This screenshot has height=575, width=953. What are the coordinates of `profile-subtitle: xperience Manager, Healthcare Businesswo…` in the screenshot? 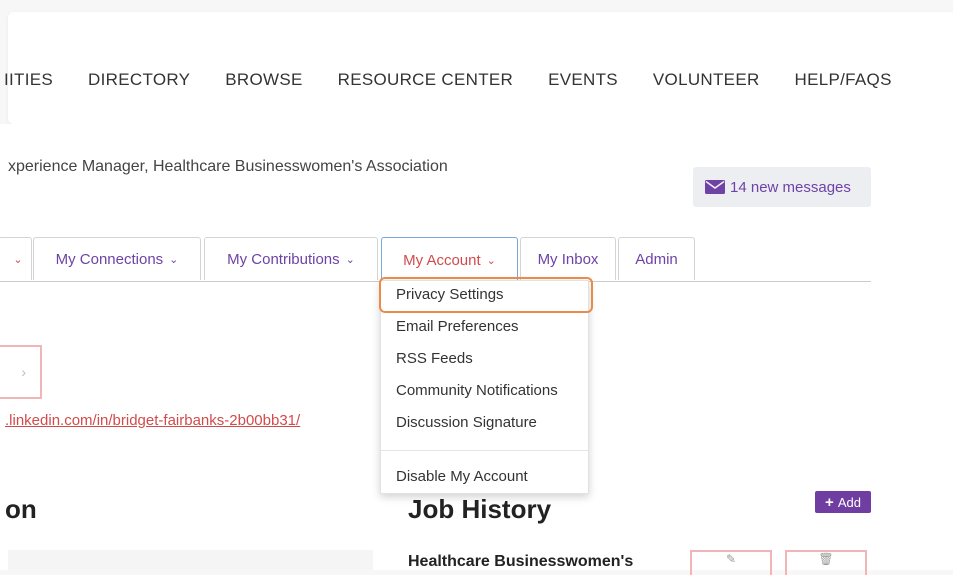 It's located at (228, 166).